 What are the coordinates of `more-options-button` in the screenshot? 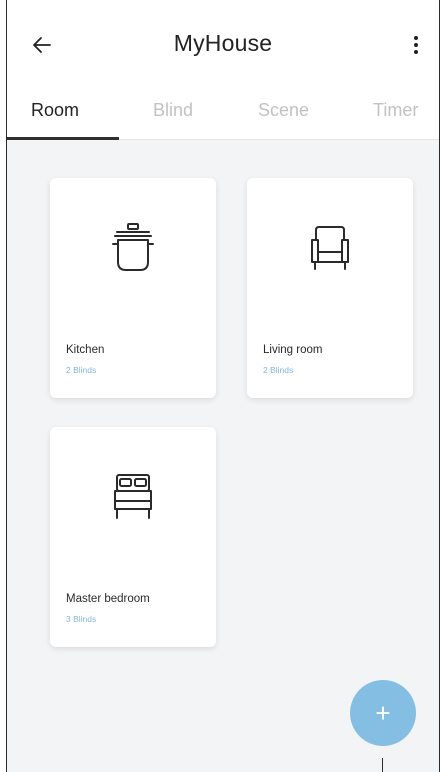 It's located at (416, 45).